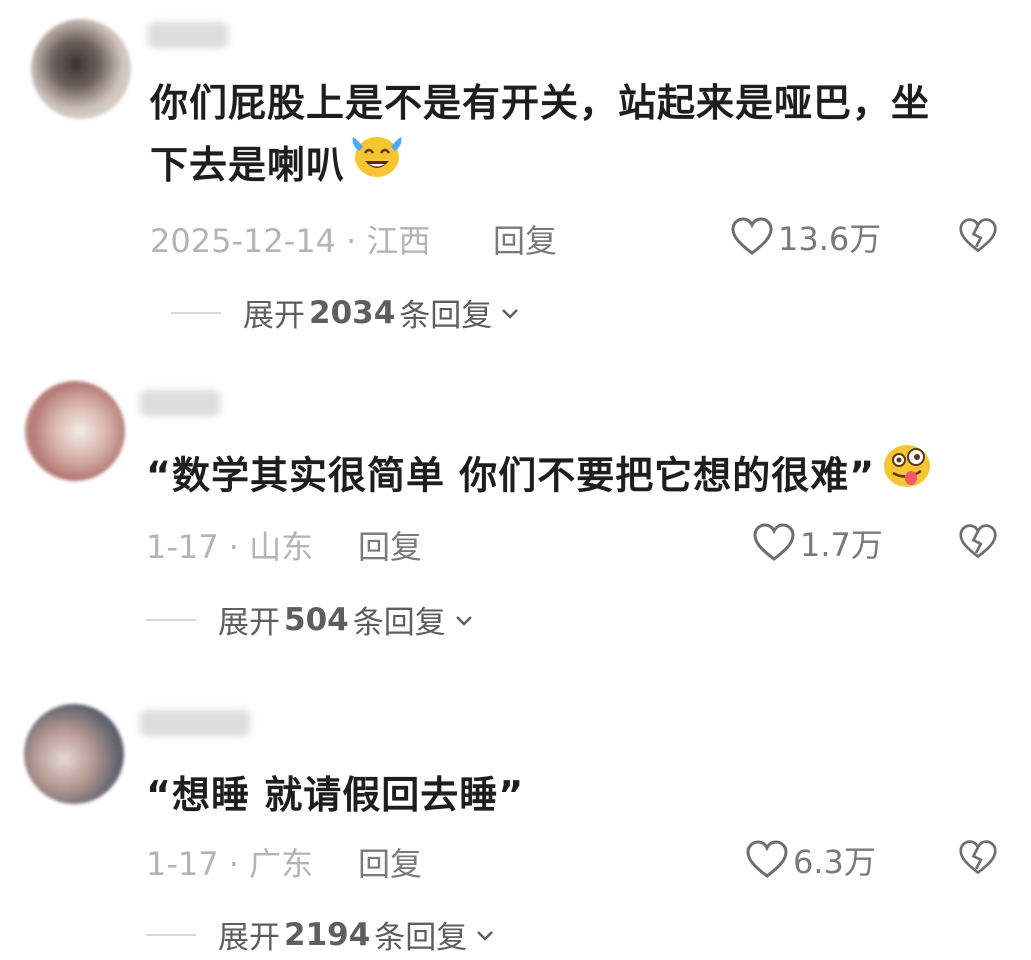 This screenshot has width=1031, height=960. What do you see at coordinates (230, 547) in the screenshot?
I see `date-location: 1-17 · 山东` at bounding box center [230, 547].